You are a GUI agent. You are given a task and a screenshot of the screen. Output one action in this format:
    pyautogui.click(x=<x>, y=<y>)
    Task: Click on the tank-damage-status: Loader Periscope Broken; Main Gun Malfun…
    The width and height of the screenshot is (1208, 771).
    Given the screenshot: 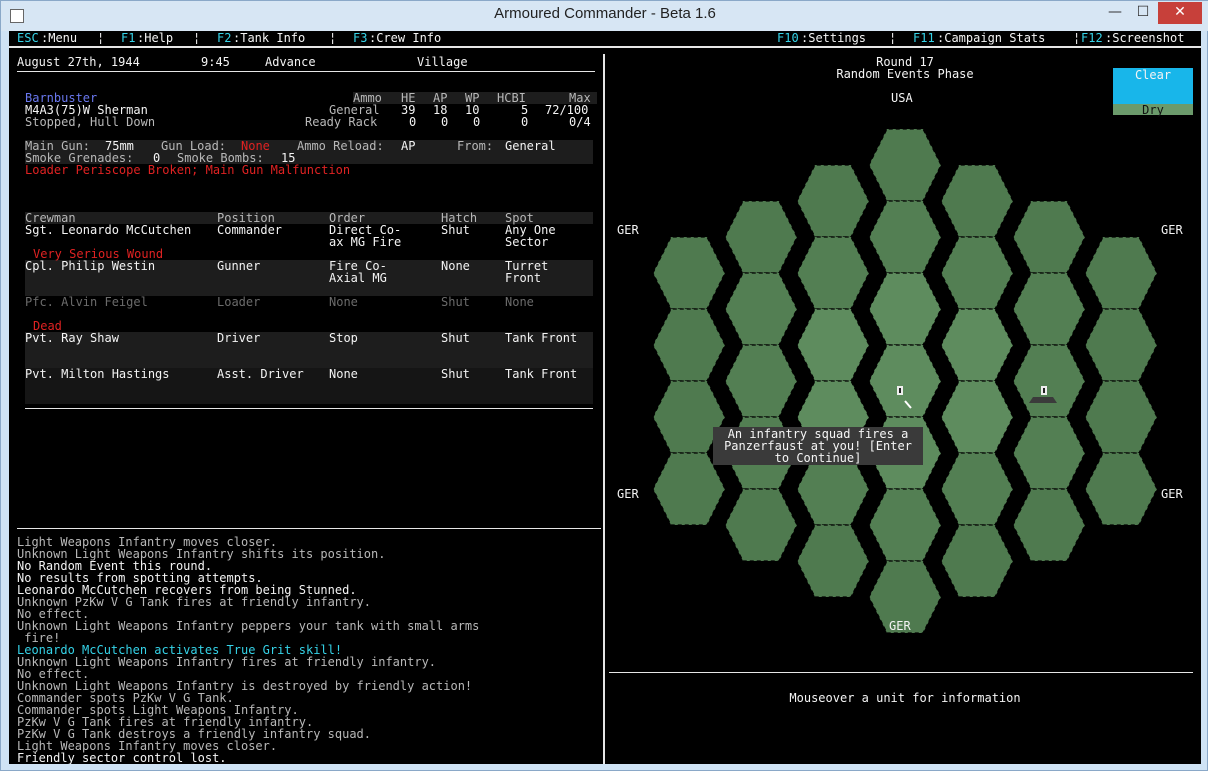 What is the action you would take?
    pyautogui.click(x=188, y=170)
    